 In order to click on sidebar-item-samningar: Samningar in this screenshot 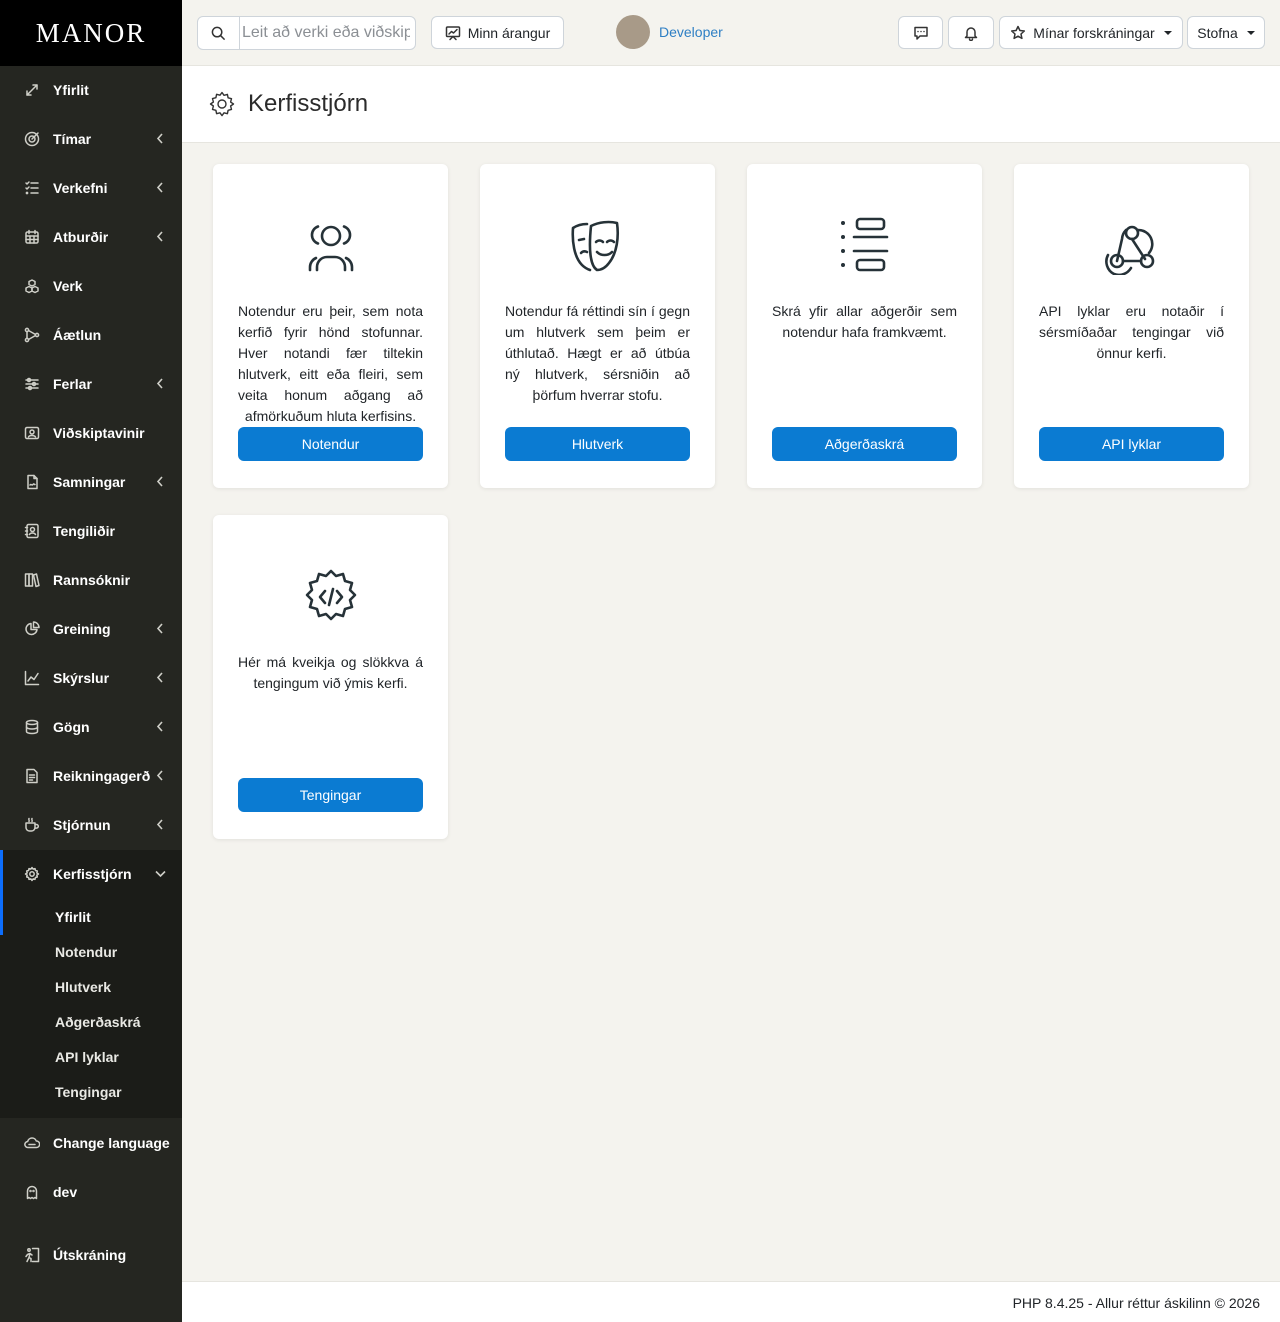, I will do `click(91, 482)`.